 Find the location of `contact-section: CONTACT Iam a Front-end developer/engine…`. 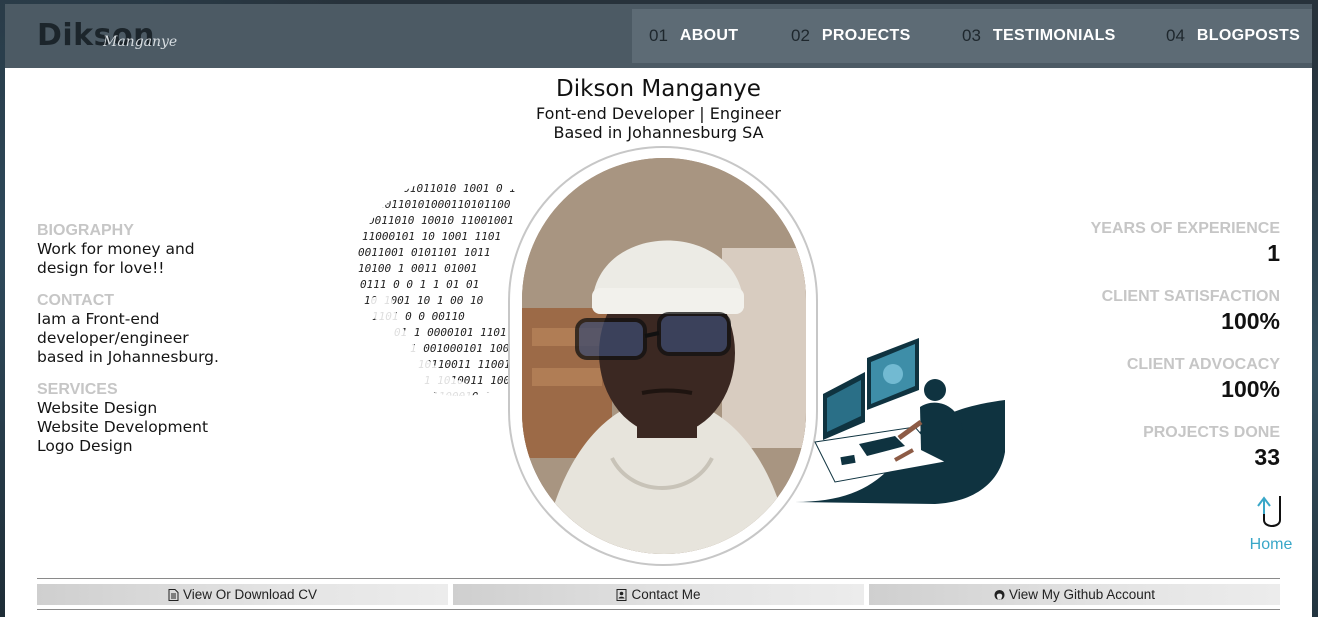

contact-section: CONTACT Iam a Front-end developer/engine… is located at coordinates (147, 329).